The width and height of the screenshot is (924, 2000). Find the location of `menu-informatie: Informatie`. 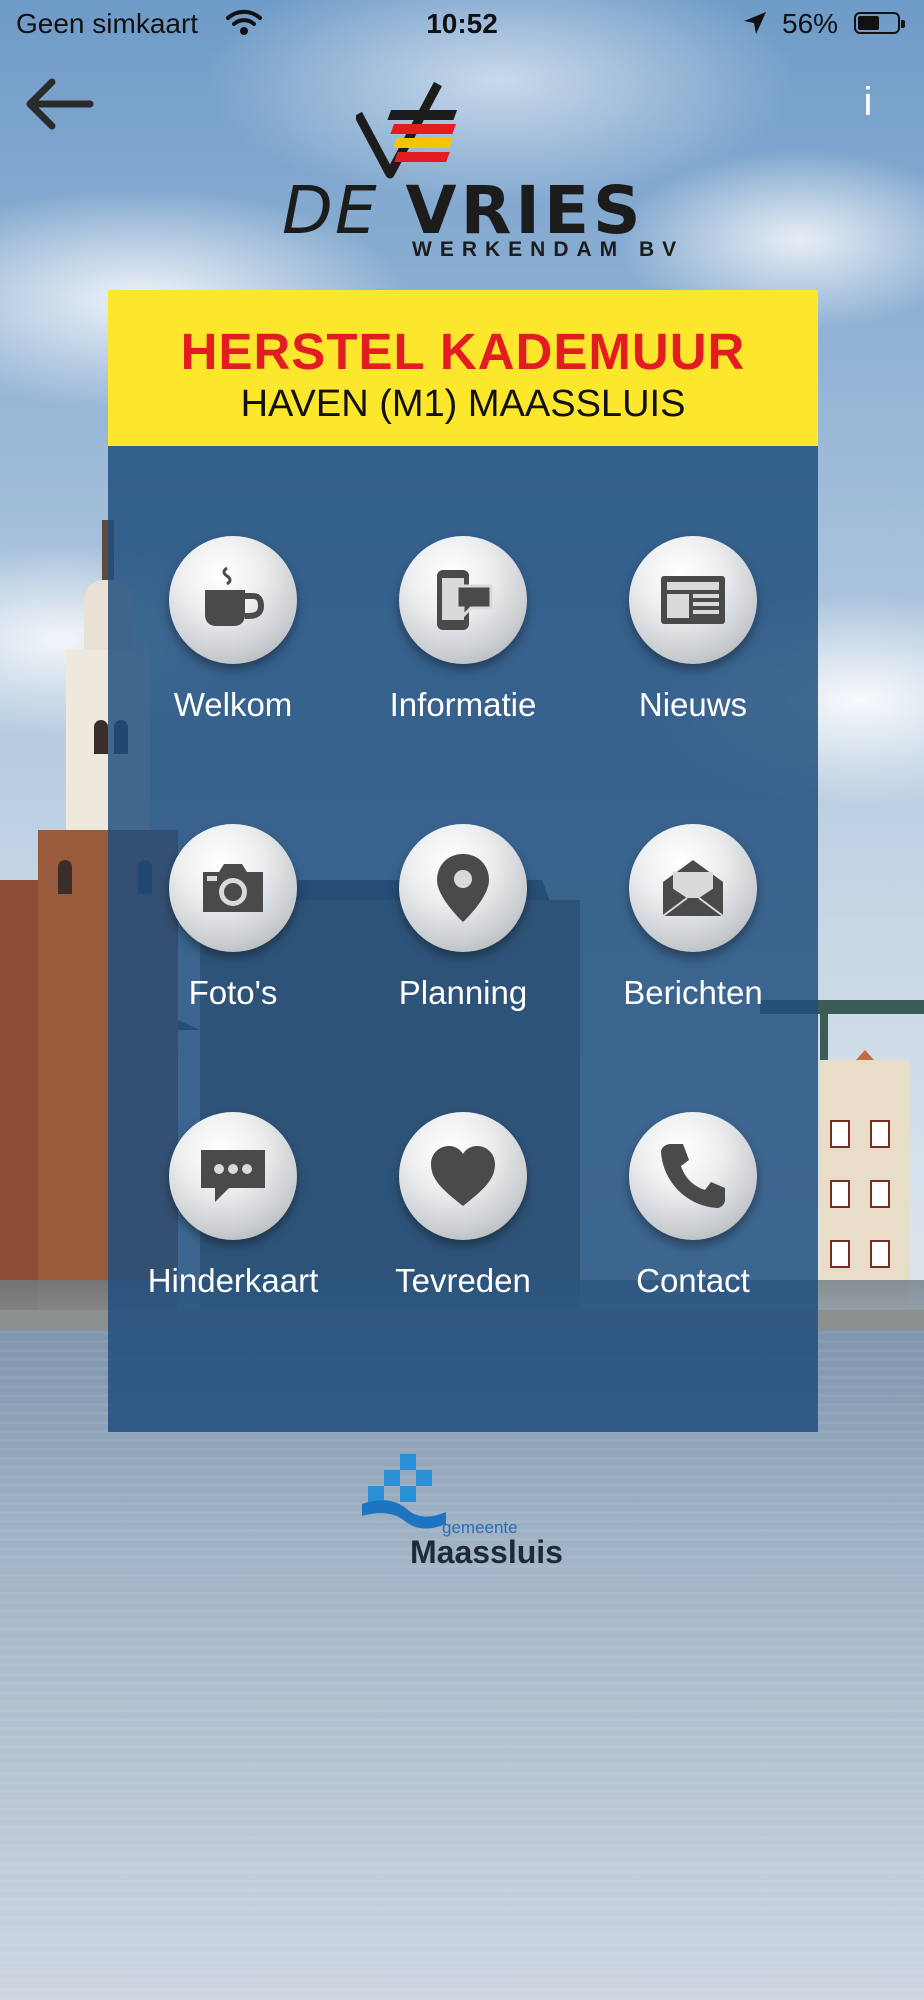

menu-informatie: Informatie is located at coordinates (463, 646).